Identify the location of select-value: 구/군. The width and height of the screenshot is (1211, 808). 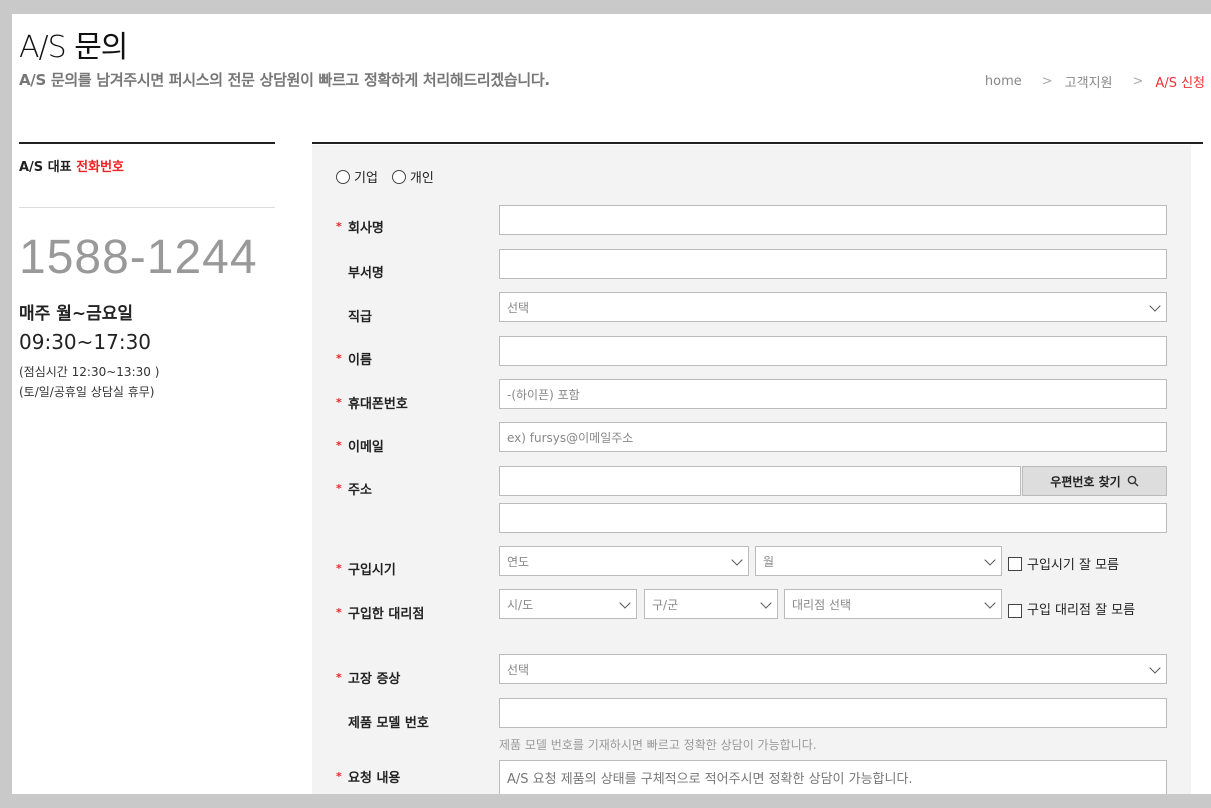
(665, 604).